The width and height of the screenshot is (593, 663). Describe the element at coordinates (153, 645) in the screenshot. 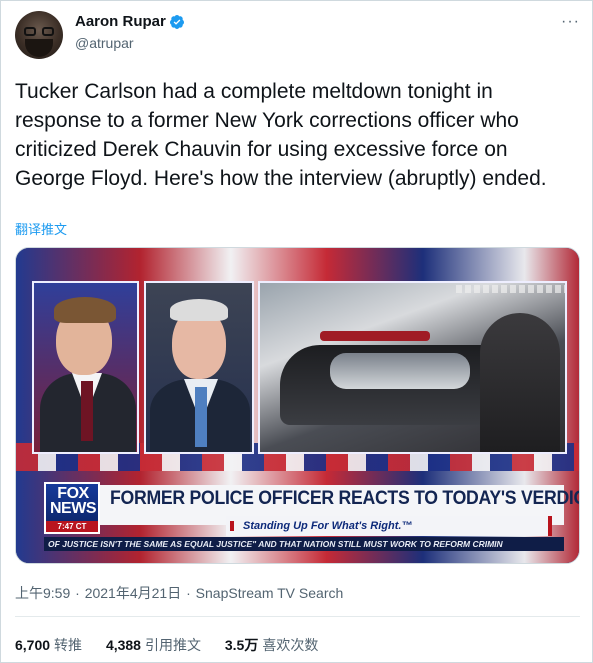

I see `quote-tweets-stat: 4,388 引用推文` at that location.